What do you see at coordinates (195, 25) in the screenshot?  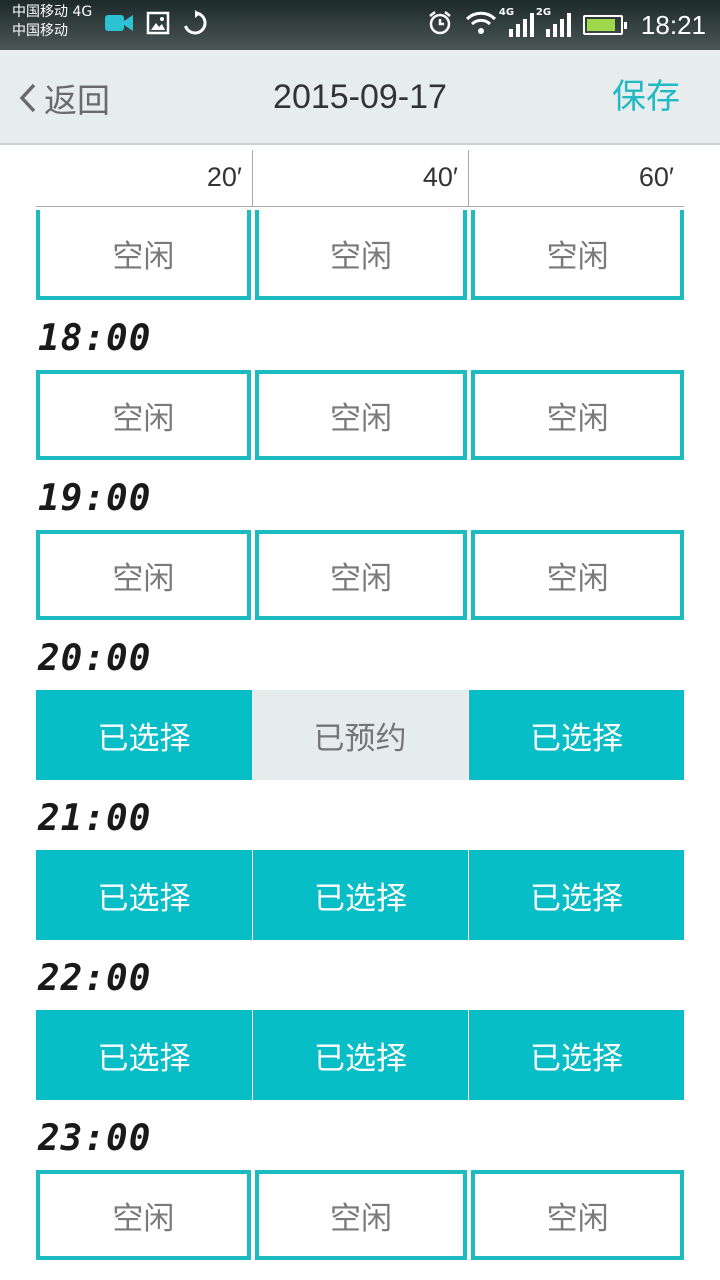 I see `sync-icon` at bounding box center [195, 25].